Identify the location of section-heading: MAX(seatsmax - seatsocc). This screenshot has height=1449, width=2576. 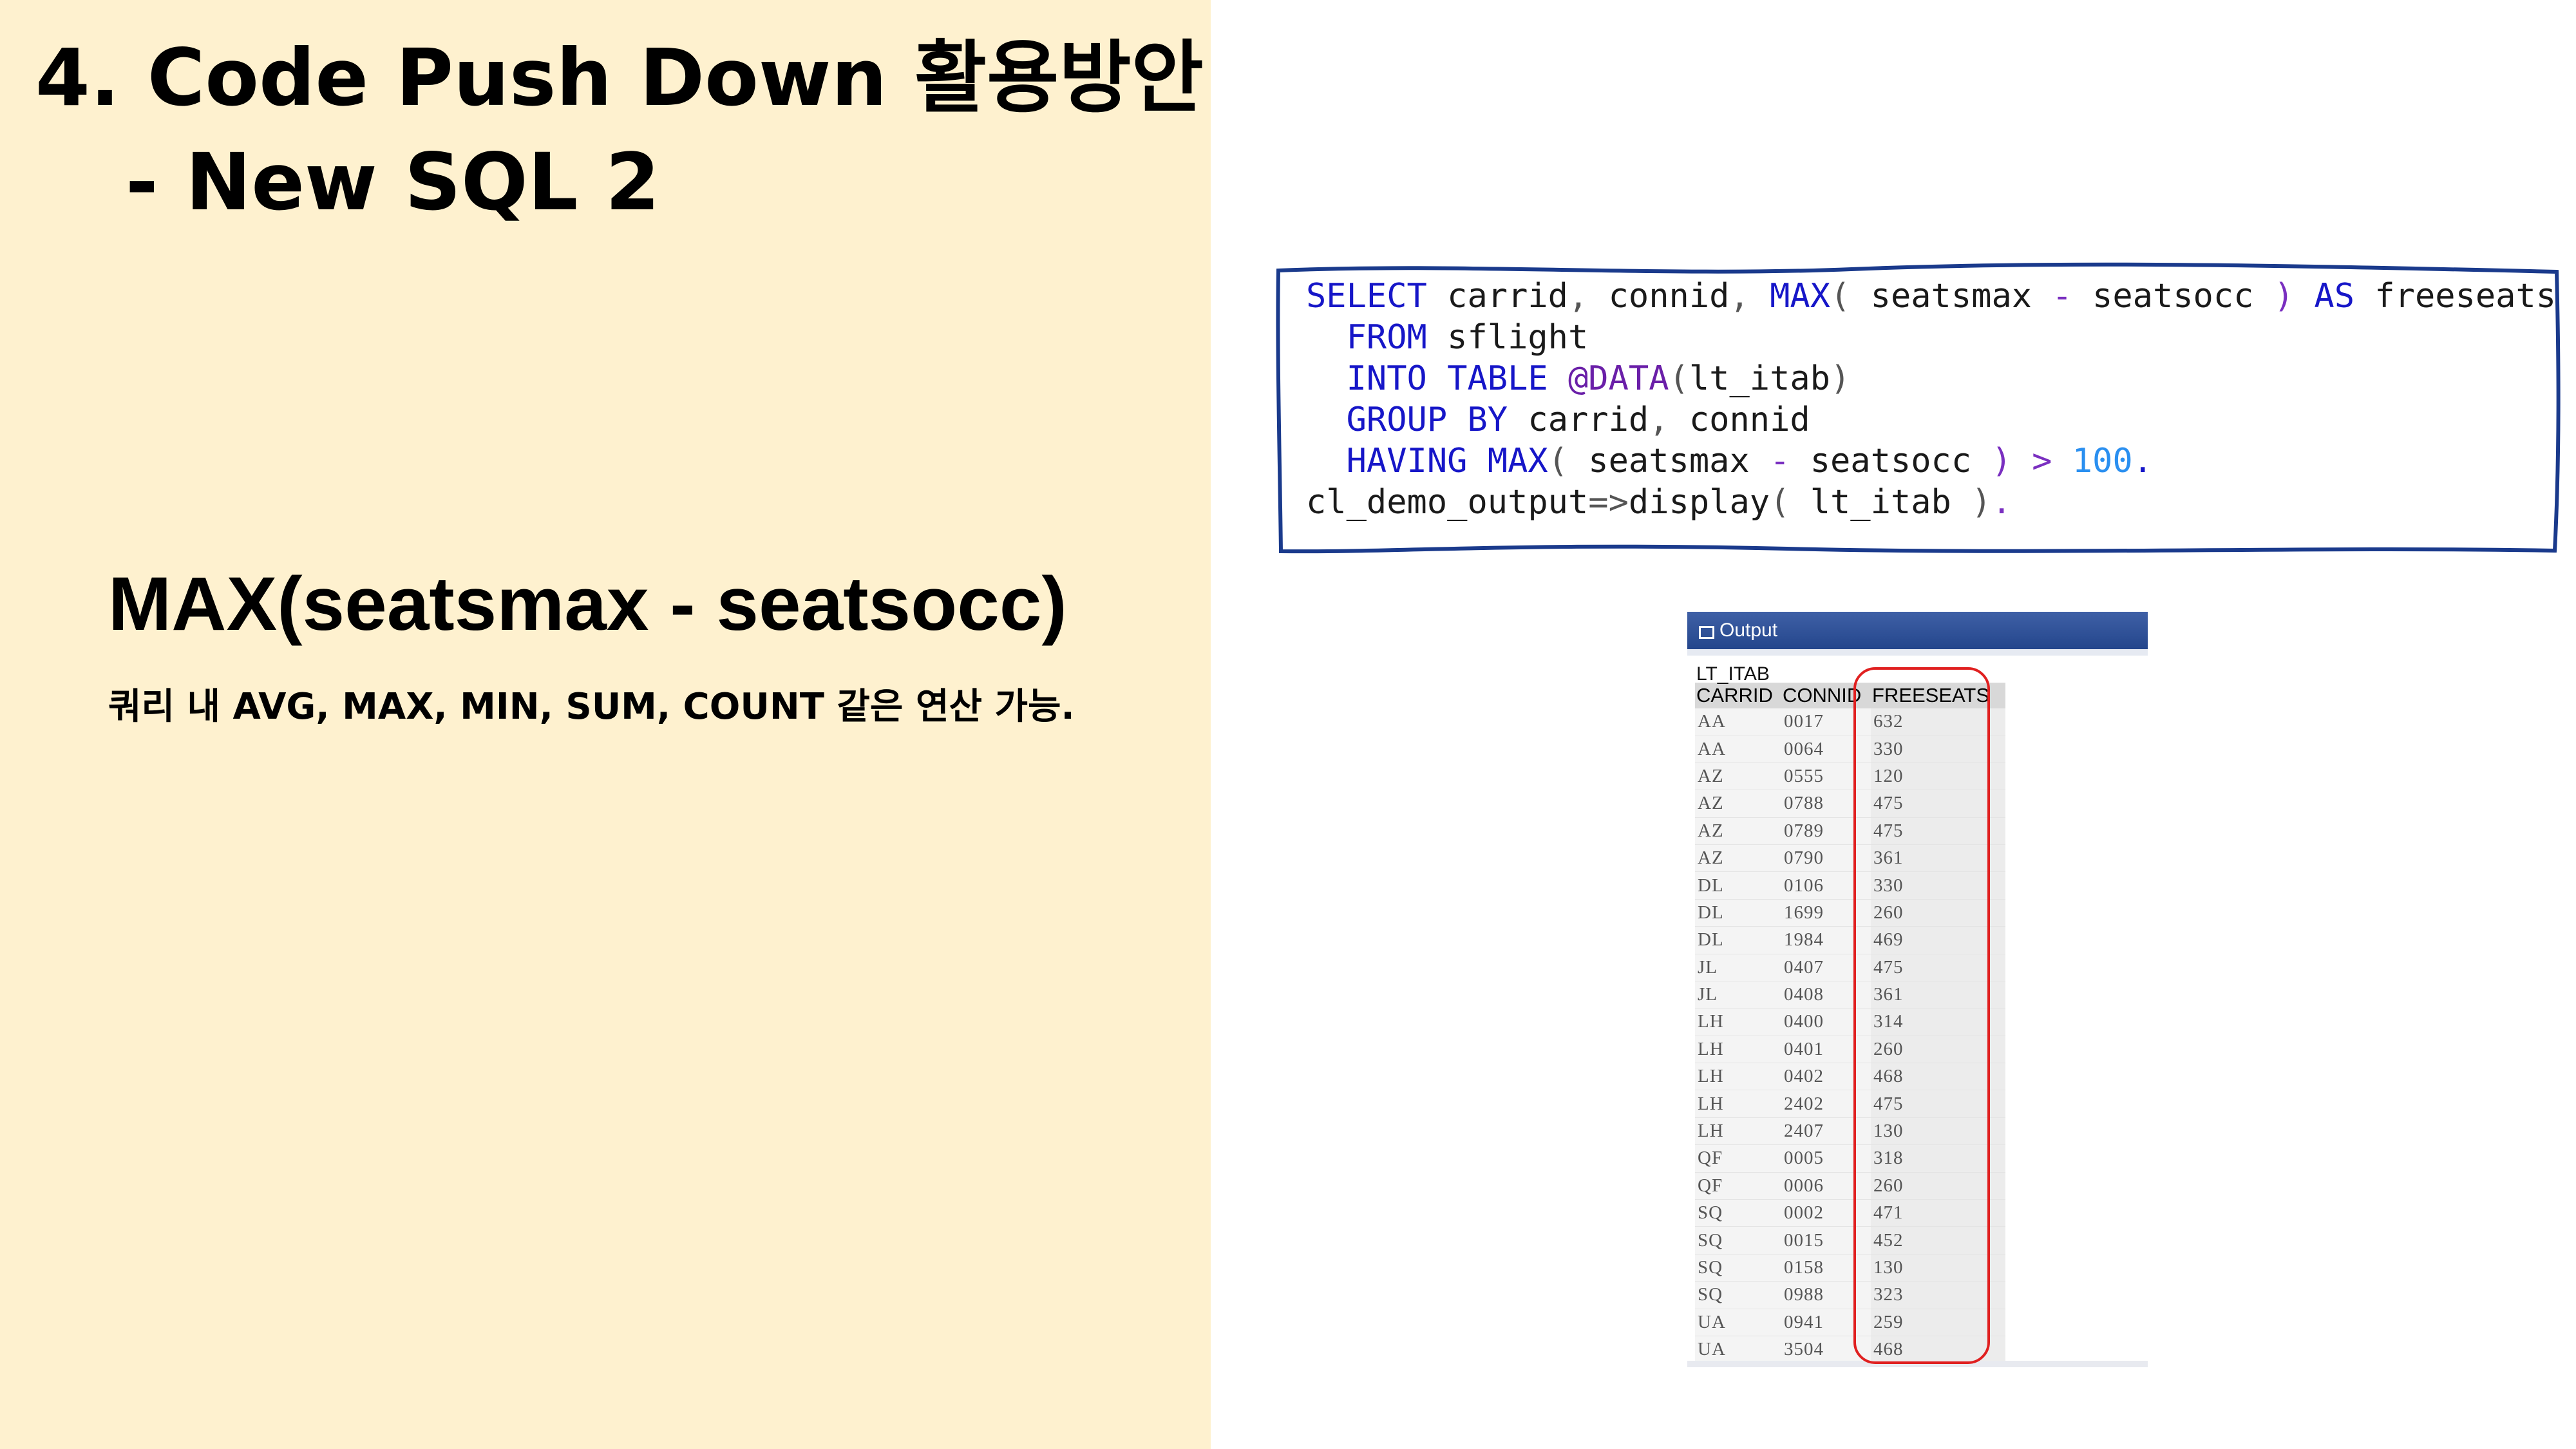
(587, 604).